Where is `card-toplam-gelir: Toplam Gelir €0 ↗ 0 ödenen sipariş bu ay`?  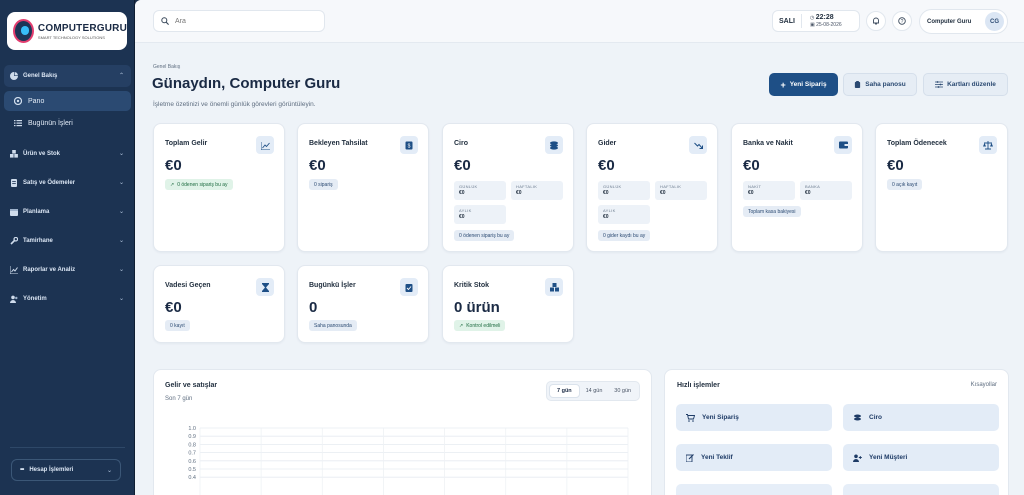 card-toplam-gelir: Toplam Gelir €0 ↗ 0 ödenen sipariş bu ay is located at coordinates (219, 187).